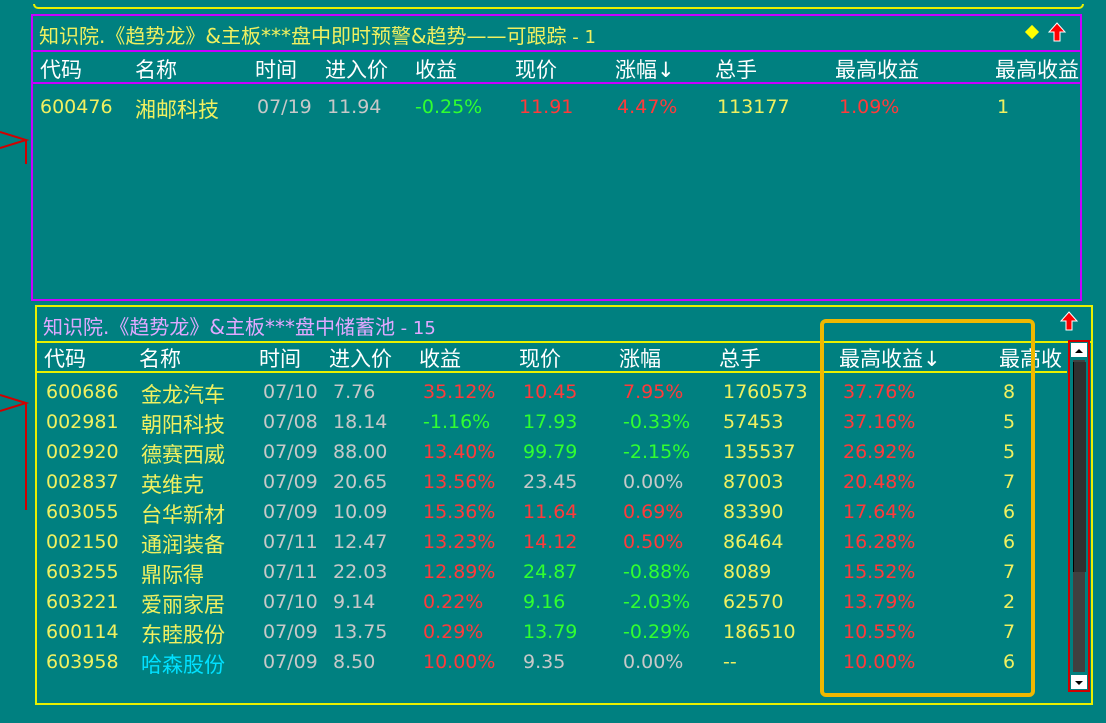 This screenshot has width=1106, height=723. I want to click on cell-price: 11.64, so click(550, 512).